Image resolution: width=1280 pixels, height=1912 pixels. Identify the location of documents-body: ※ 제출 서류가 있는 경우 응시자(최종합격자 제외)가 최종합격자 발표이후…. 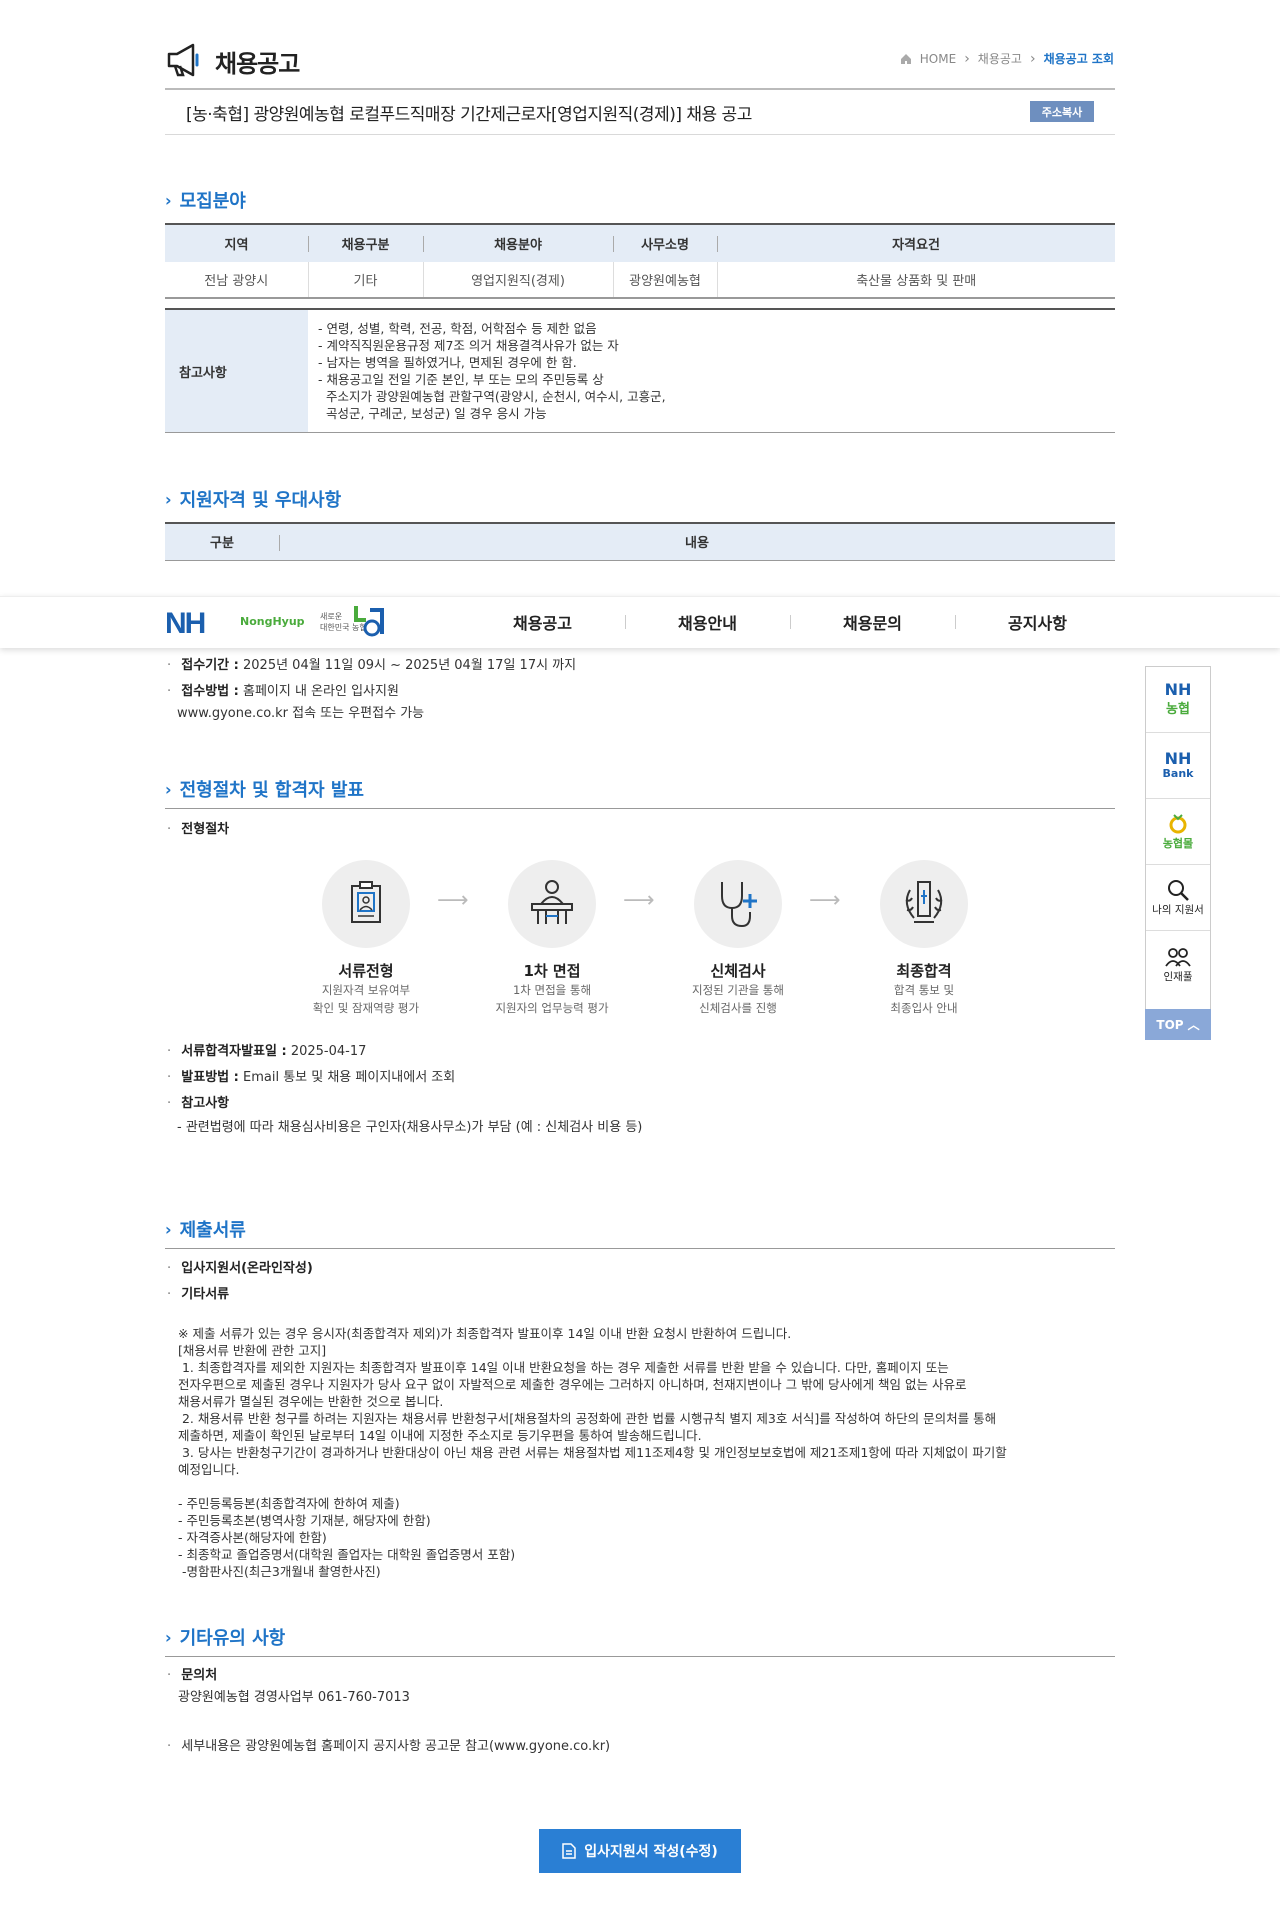
(648, 1452).